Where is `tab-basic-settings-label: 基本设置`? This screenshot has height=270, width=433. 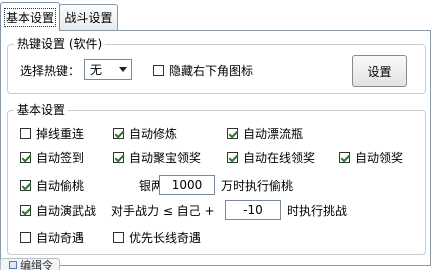 tab-basic-settings-label: 基本设置 is located at coordinates (29, 17).